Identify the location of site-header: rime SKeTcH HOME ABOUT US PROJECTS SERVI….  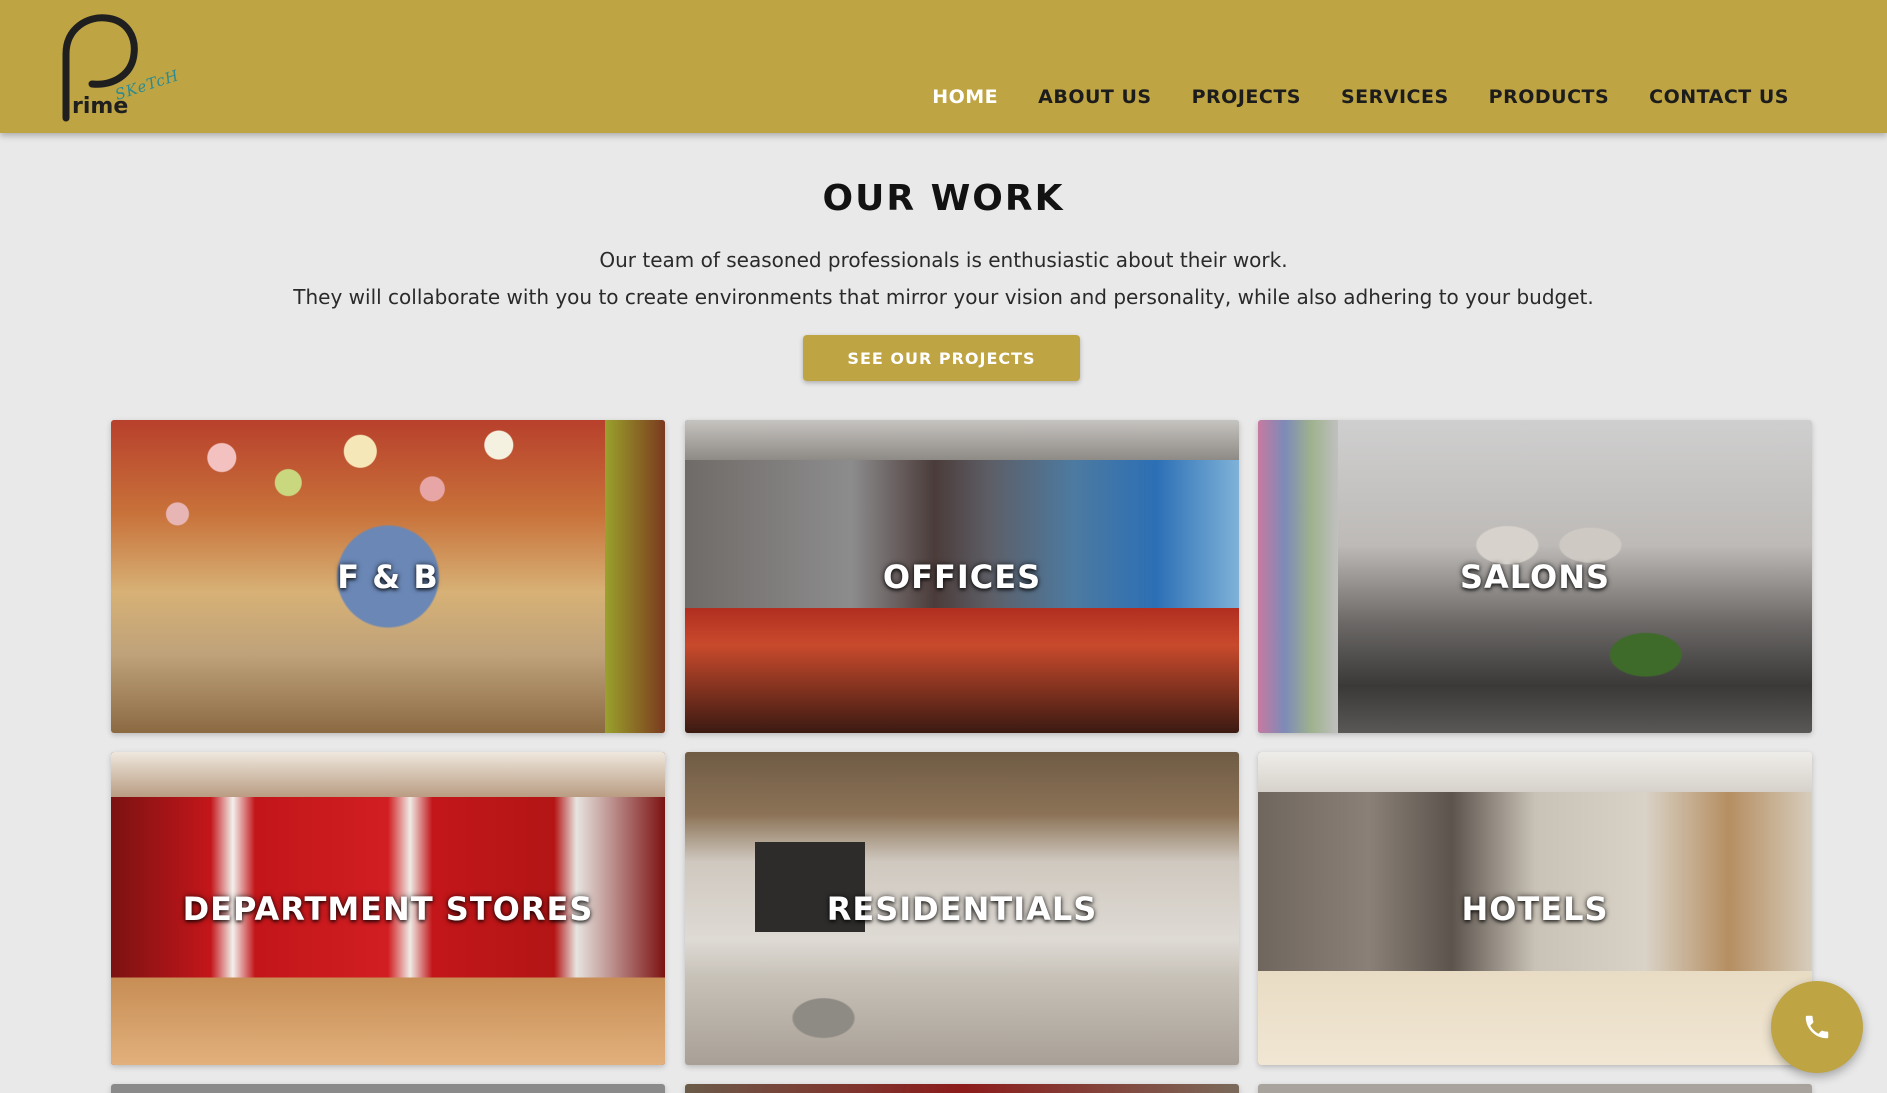
(943, 66).